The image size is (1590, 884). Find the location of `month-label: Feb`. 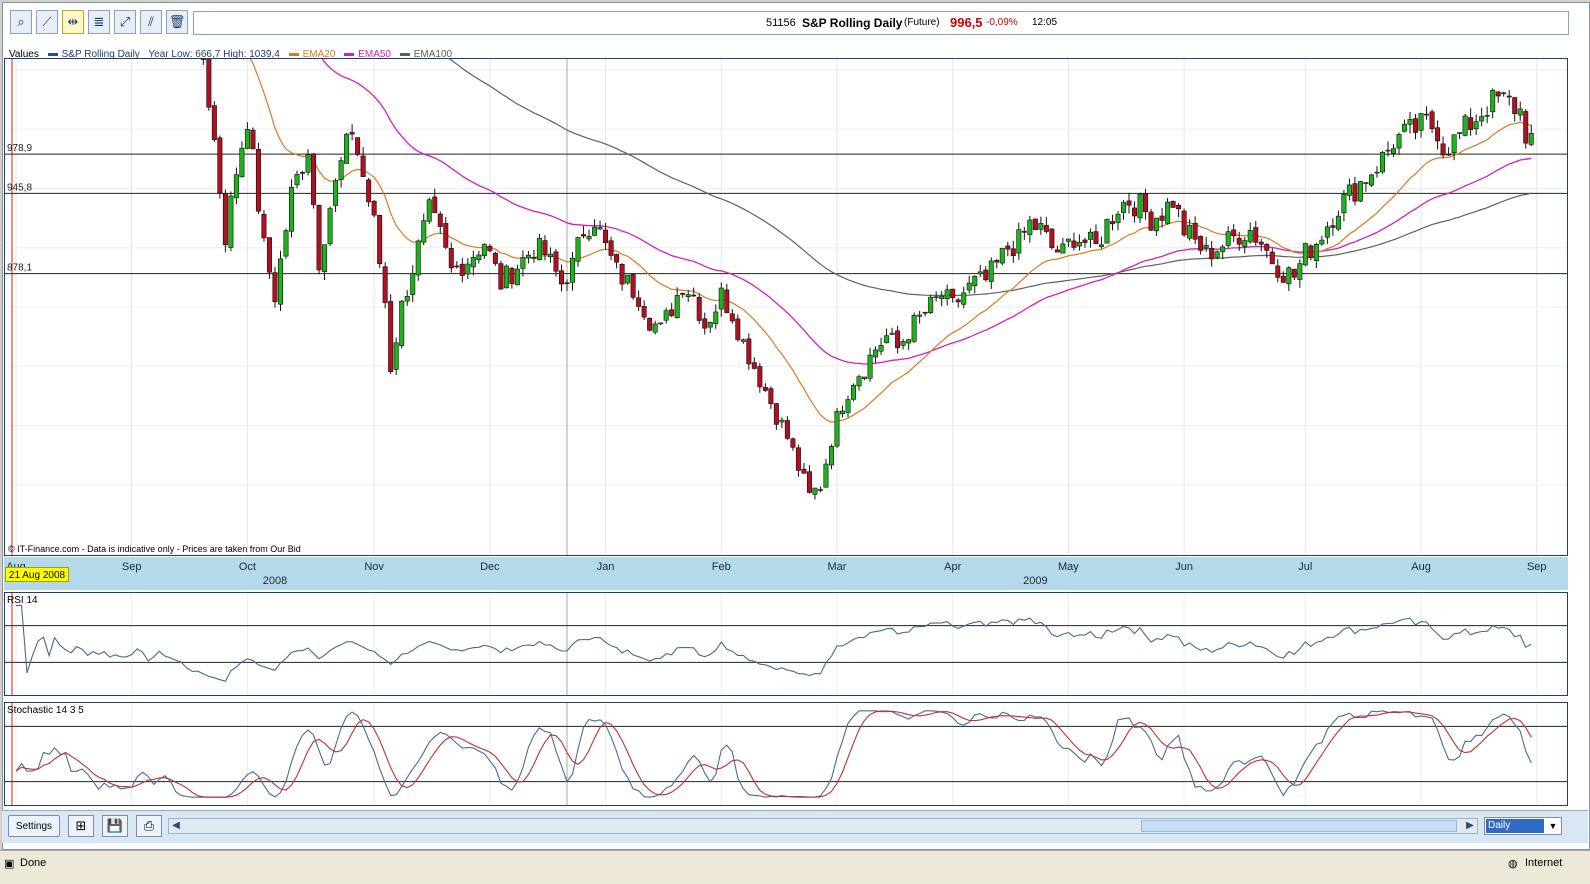

month-label: Feb is located at coordinates (721, 567).